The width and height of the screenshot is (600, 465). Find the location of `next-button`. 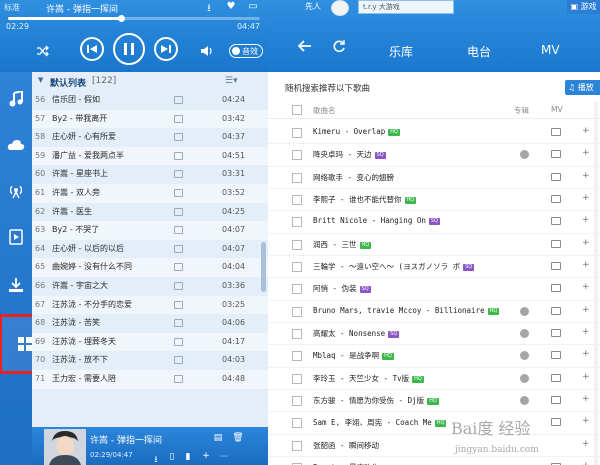

next-button is located at coordinates (166, 49).